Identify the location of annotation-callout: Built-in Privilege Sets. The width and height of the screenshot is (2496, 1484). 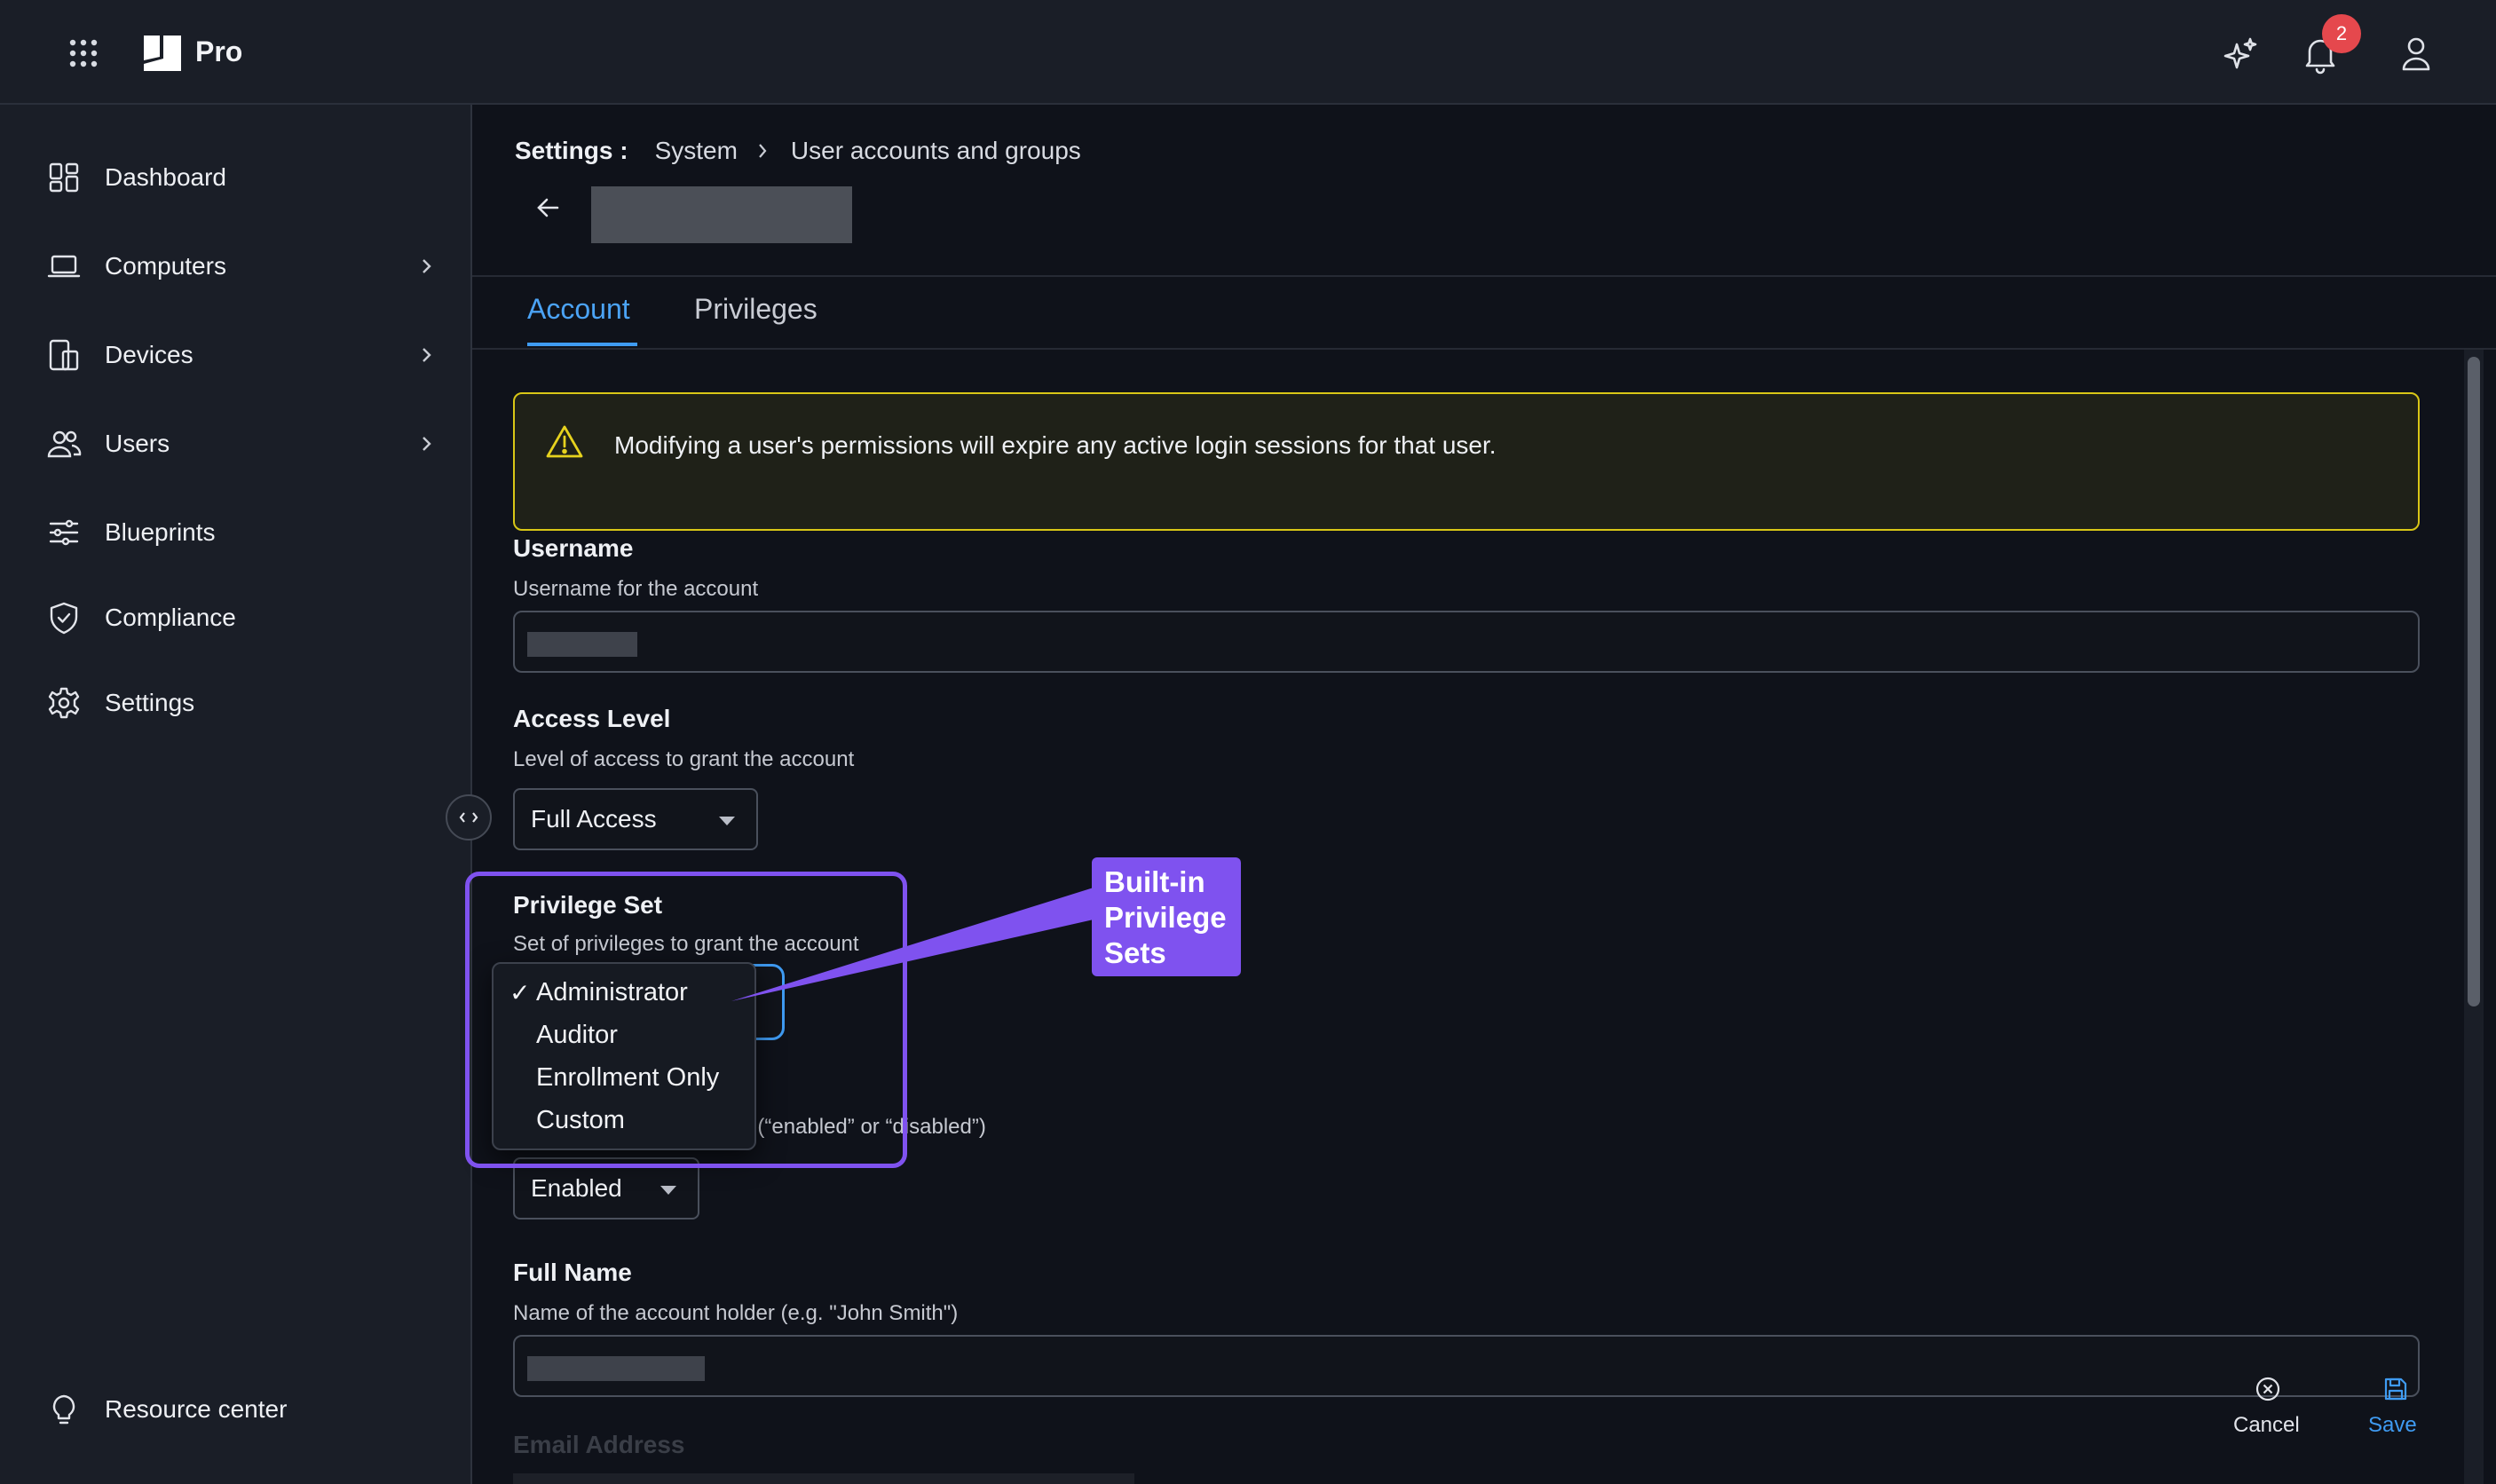
(1167, 917).